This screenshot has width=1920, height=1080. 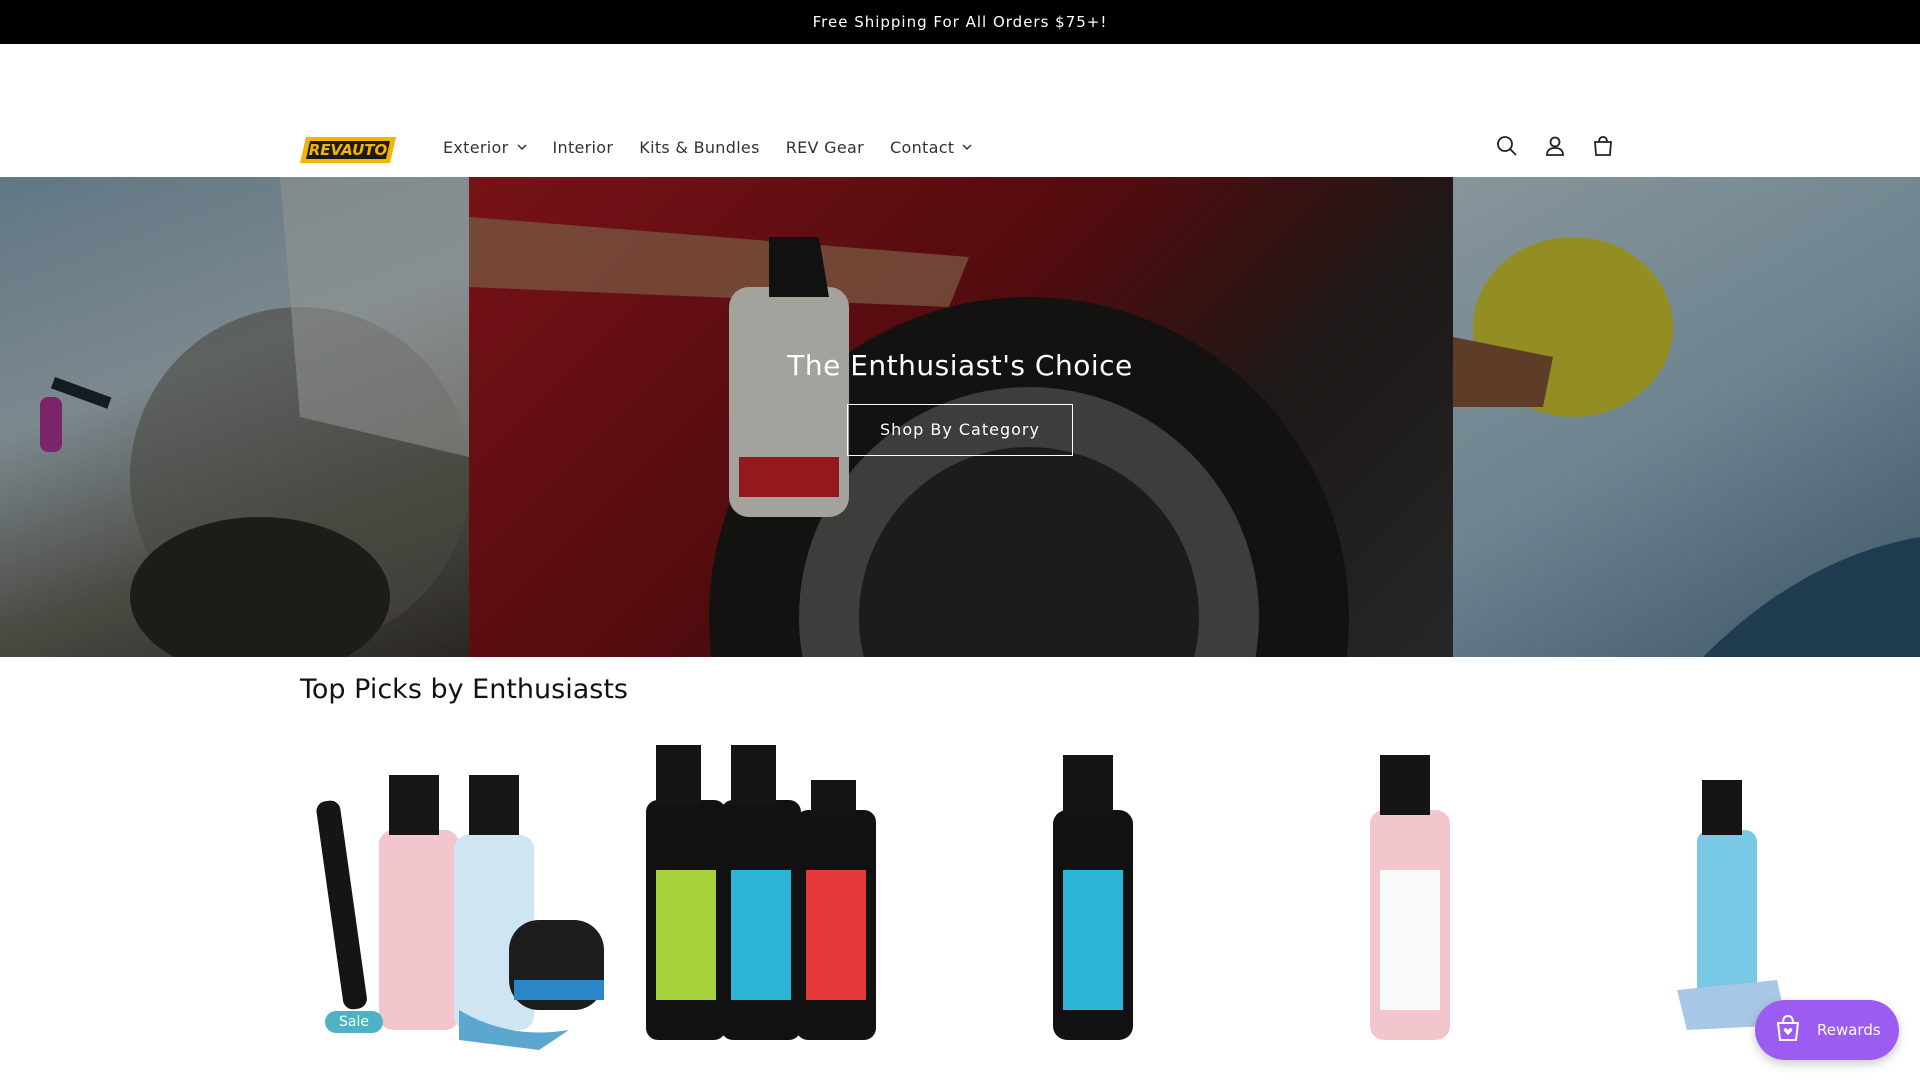 I want to click on announcement-bar: Free Shipping For All Orders $75+!, so click(x=960, y=22).